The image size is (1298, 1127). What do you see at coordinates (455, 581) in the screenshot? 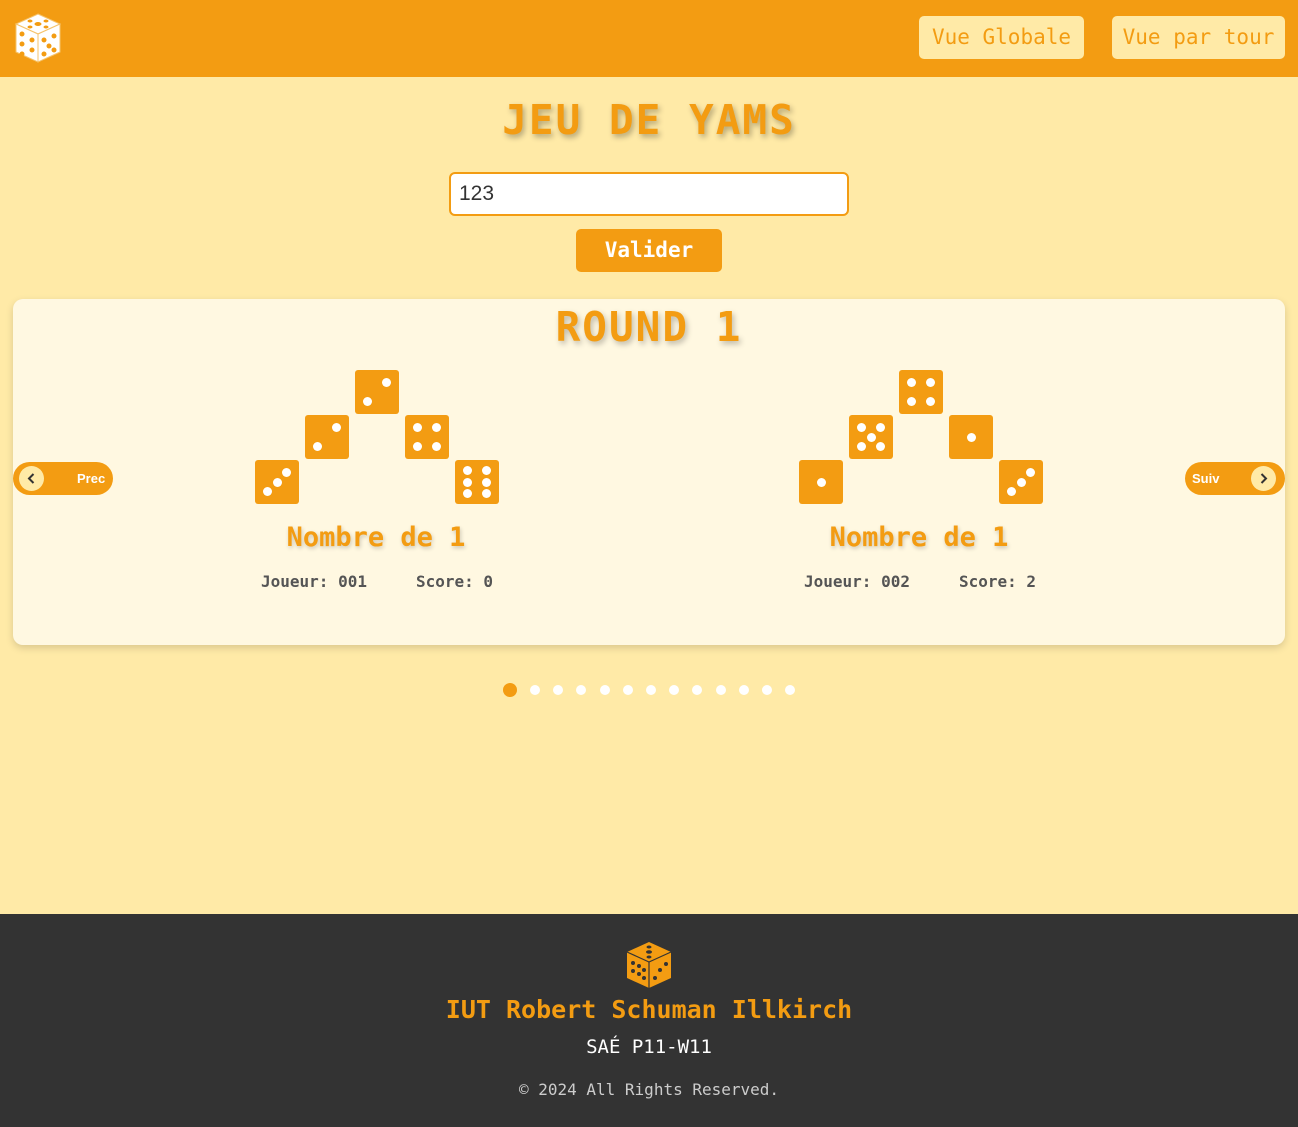
I see `slide-1-score: Score: 0` at bounding box center [455, 581].